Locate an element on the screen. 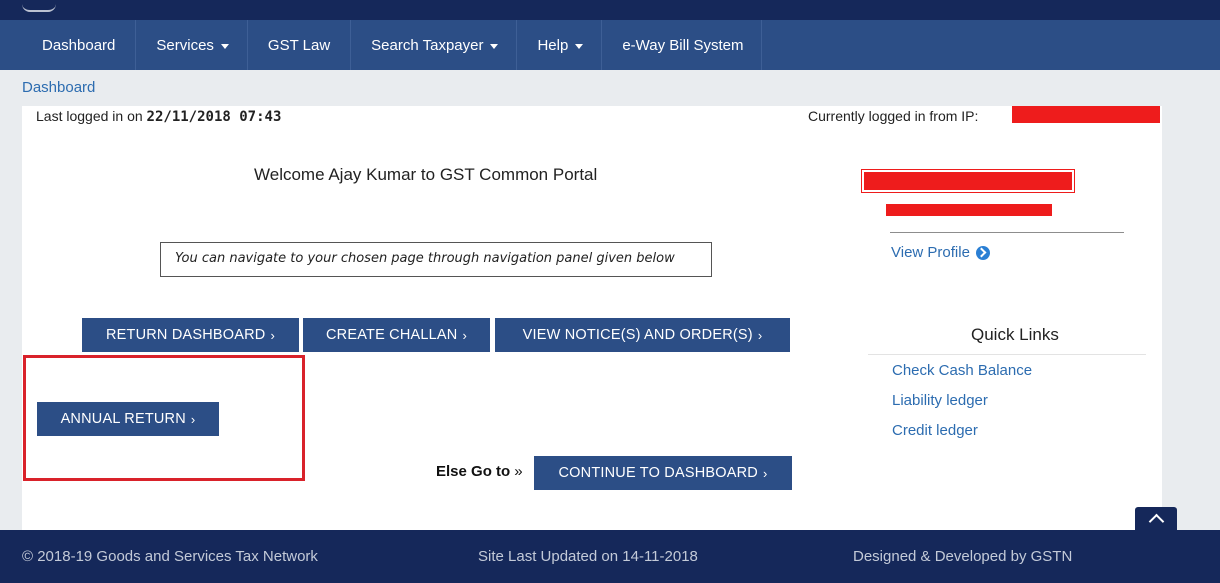 This screenshot has height=583, width=1220. nav-item-dashboard: Dashboard is located at coordinates (79, 45).